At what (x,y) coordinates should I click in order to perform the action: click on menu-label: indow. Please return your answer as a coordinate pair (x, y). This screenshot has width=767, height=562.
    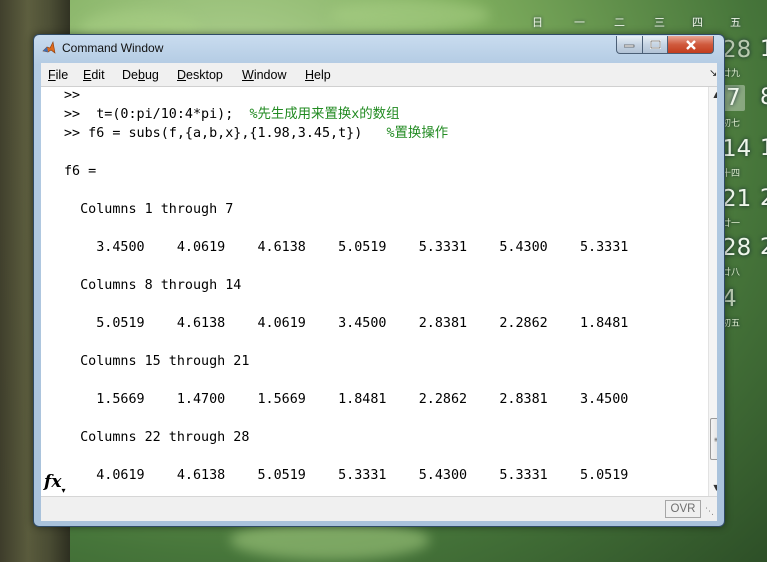
    Looking at the image, I should click on (270, 75).